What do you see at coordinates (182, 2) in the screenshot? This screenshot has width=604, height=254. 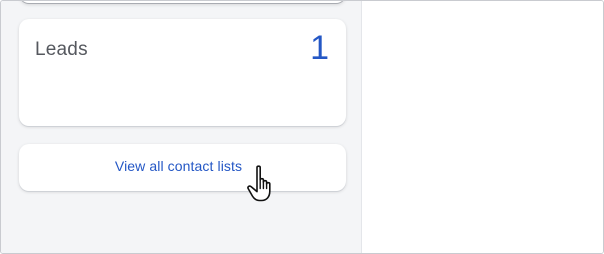 I see `previous-card-edge` at bounding box center [182, 2].